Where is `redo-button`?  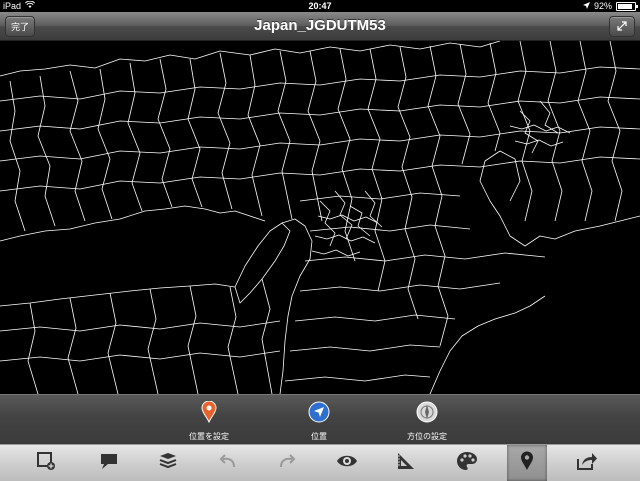 redo-button is located at coordinates (287, 463).